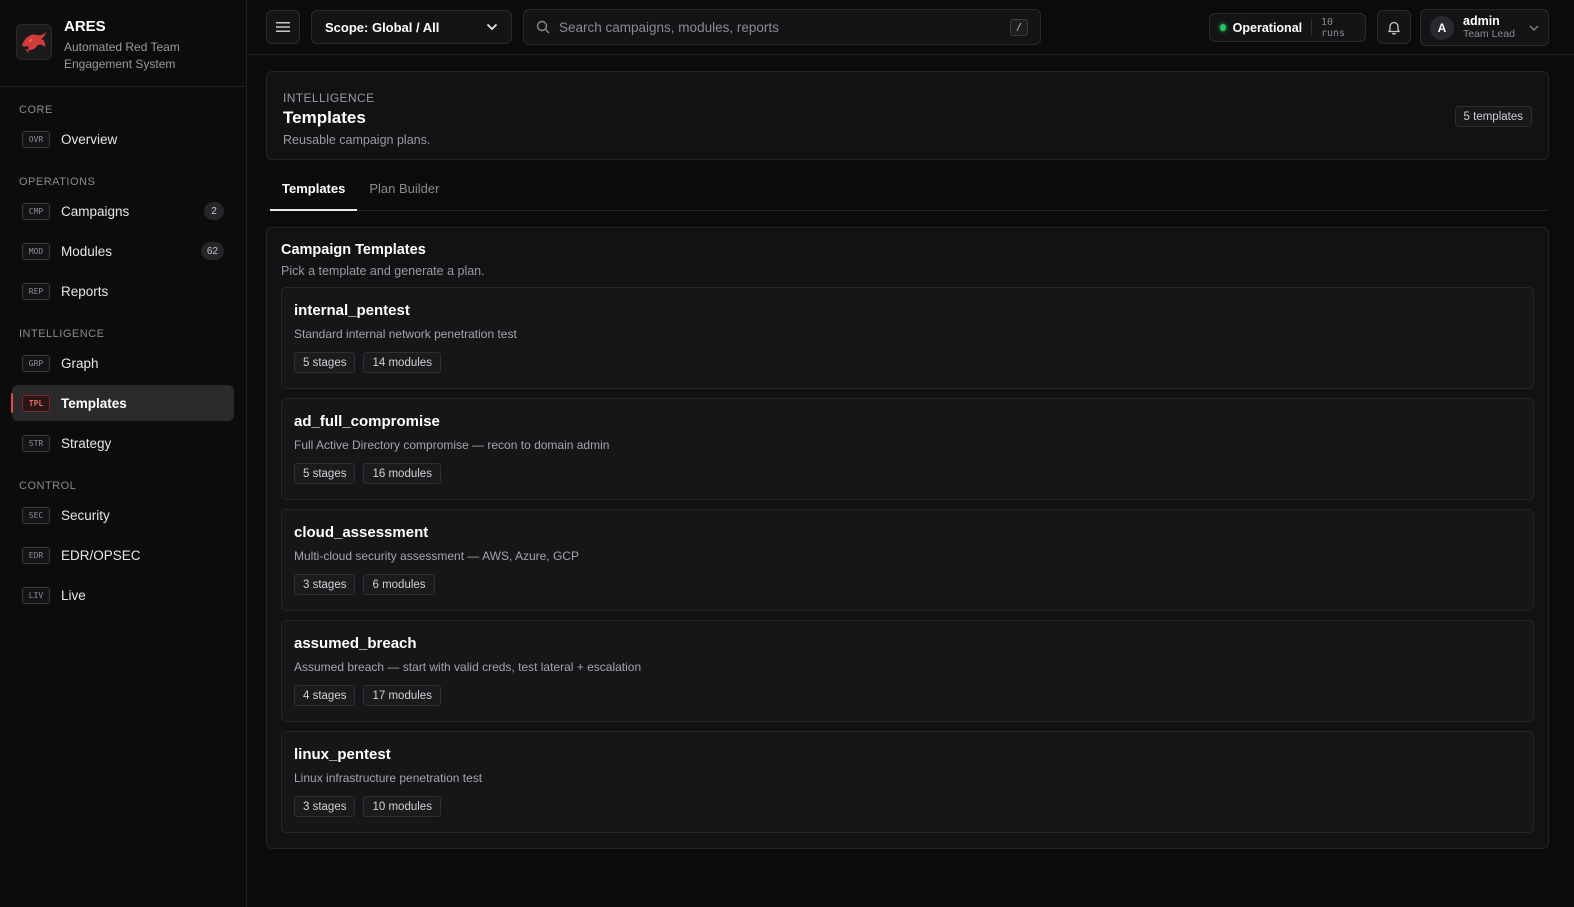 The width and height of the screenshot is (1574, 907). What do you see at coordinates (57, 182) in the screenshot?
I see `nav-section-operations: OPERATIONS` at bounding box center [57, 182].